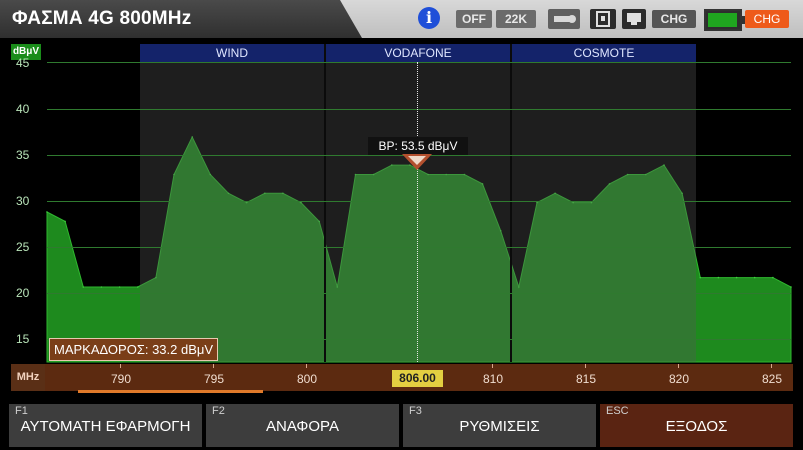 The height and width of the screenshot is (450, 803). I want to click on y-tick-label: 45, so click(23, 63).